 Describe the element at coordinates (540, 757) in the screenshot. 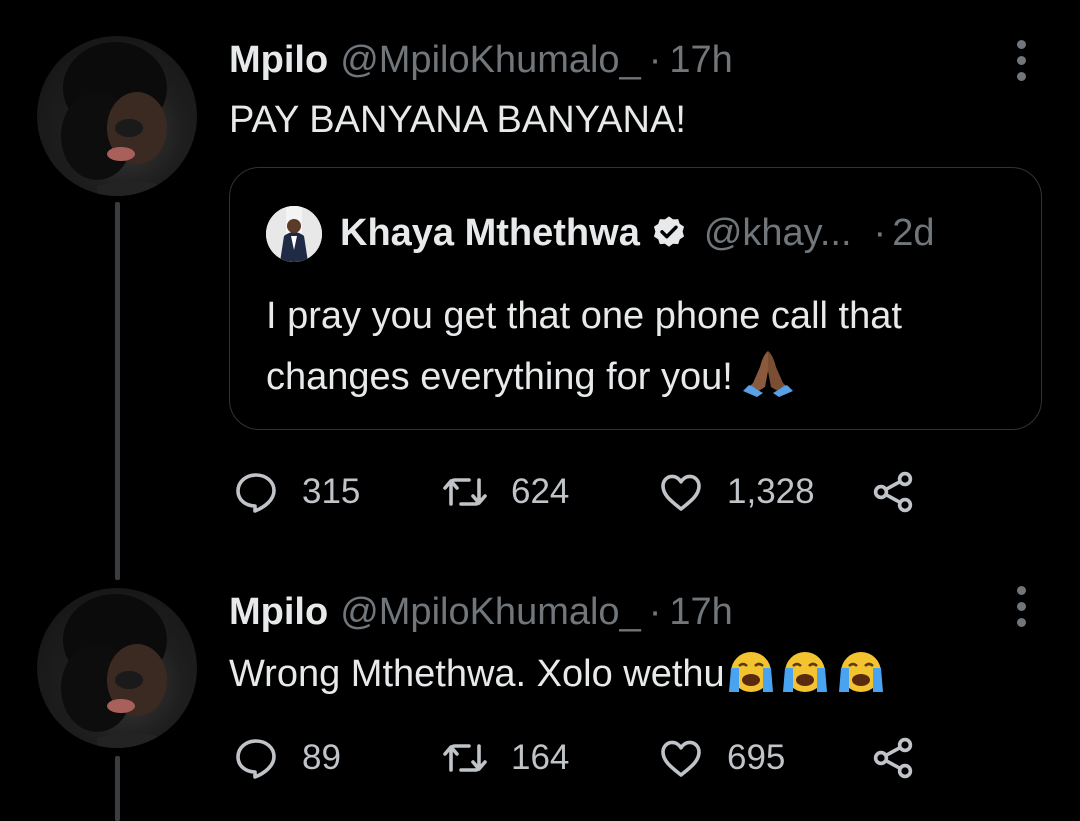

I see `retweet-count: 164` at that location.